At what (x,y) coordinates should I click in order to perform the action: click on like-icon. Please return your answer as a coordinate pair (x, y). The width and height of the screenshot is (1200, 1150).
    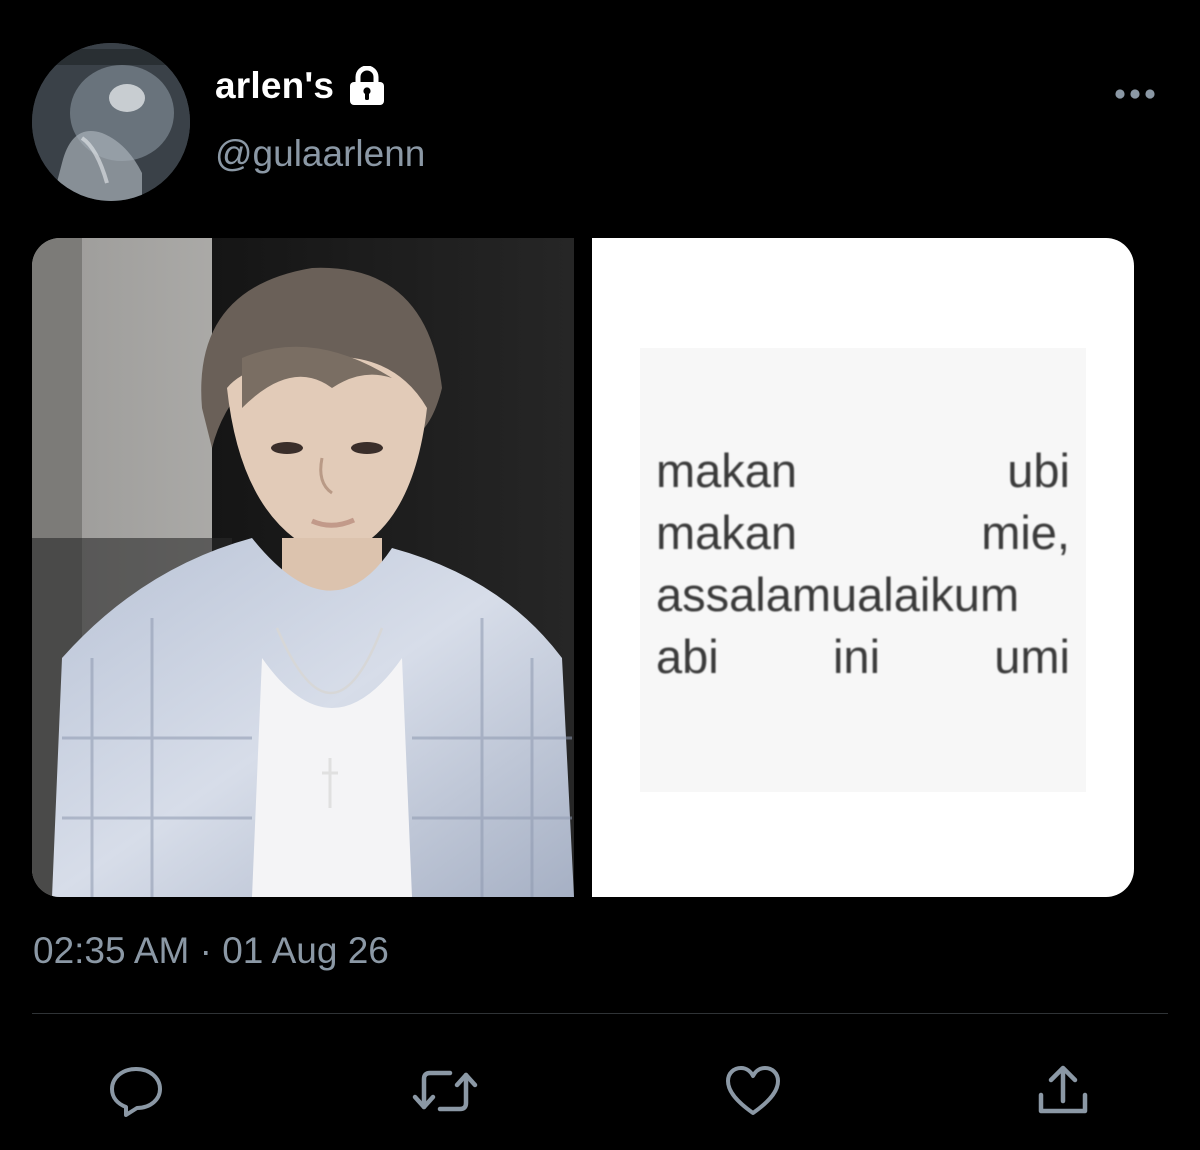
    Looking at the image, I should click on (753, 1091).